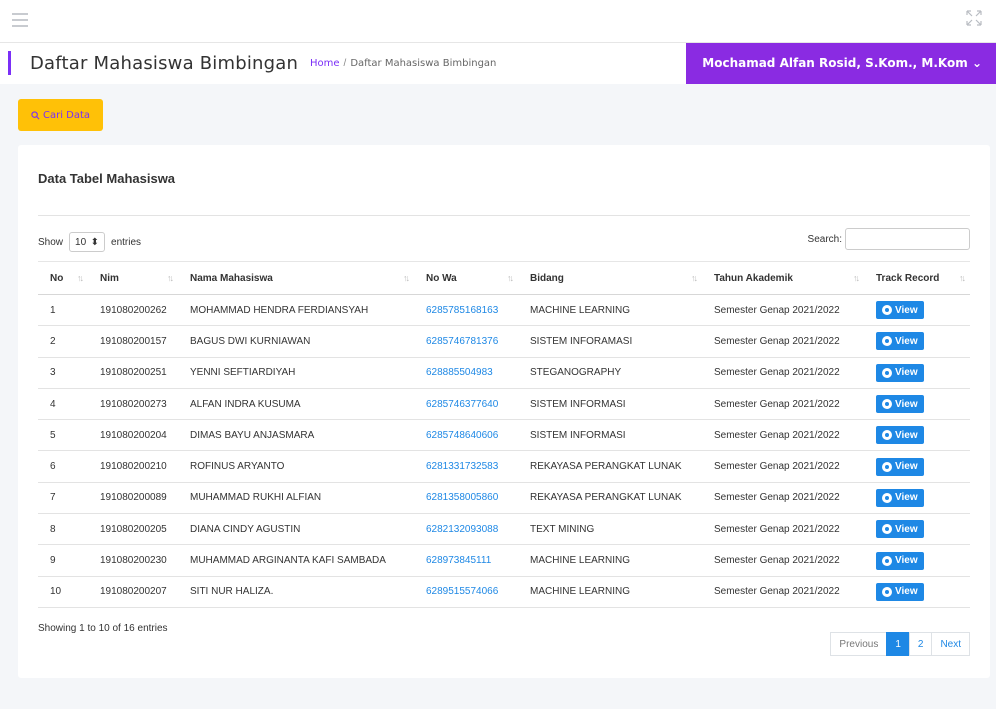 This screenshot has height=709, width=996. What do you see at coordinates (610, 560) in the screenshot?
I see `row-bidang: MACHINE LEARNING` at bounding box center [610, 560].